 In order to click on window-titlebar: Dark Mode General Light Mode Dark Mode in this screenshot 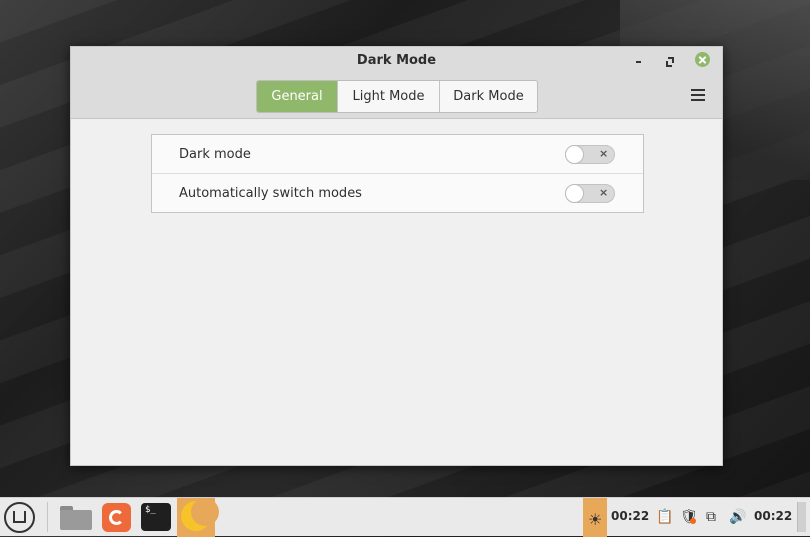, I will do `click(396, 83)`.